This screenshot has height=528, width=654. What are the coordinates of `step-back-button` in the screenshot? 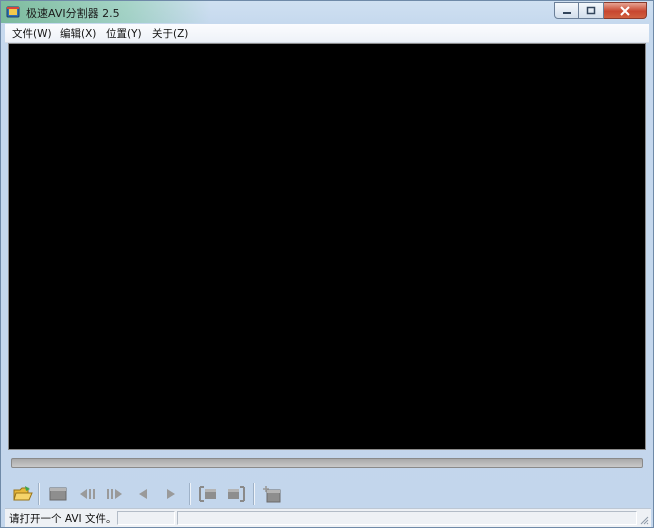 It's located at (143, 494).